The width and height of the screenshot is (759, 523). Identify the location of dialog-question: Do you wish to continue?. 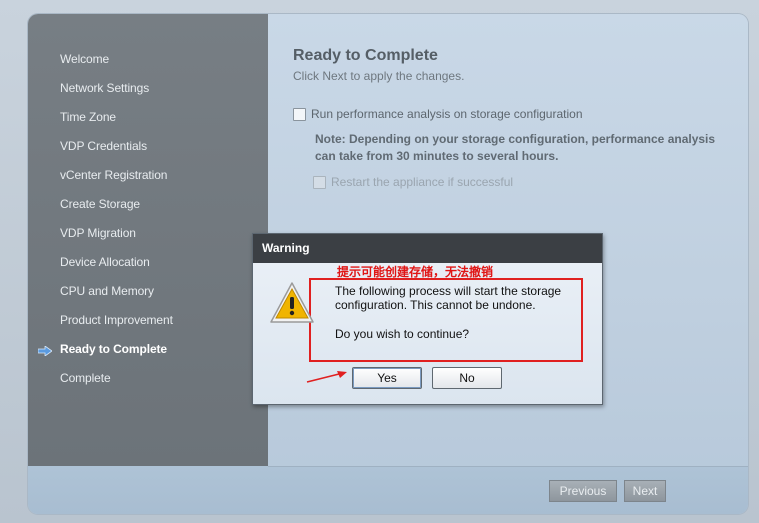
(402, 334).